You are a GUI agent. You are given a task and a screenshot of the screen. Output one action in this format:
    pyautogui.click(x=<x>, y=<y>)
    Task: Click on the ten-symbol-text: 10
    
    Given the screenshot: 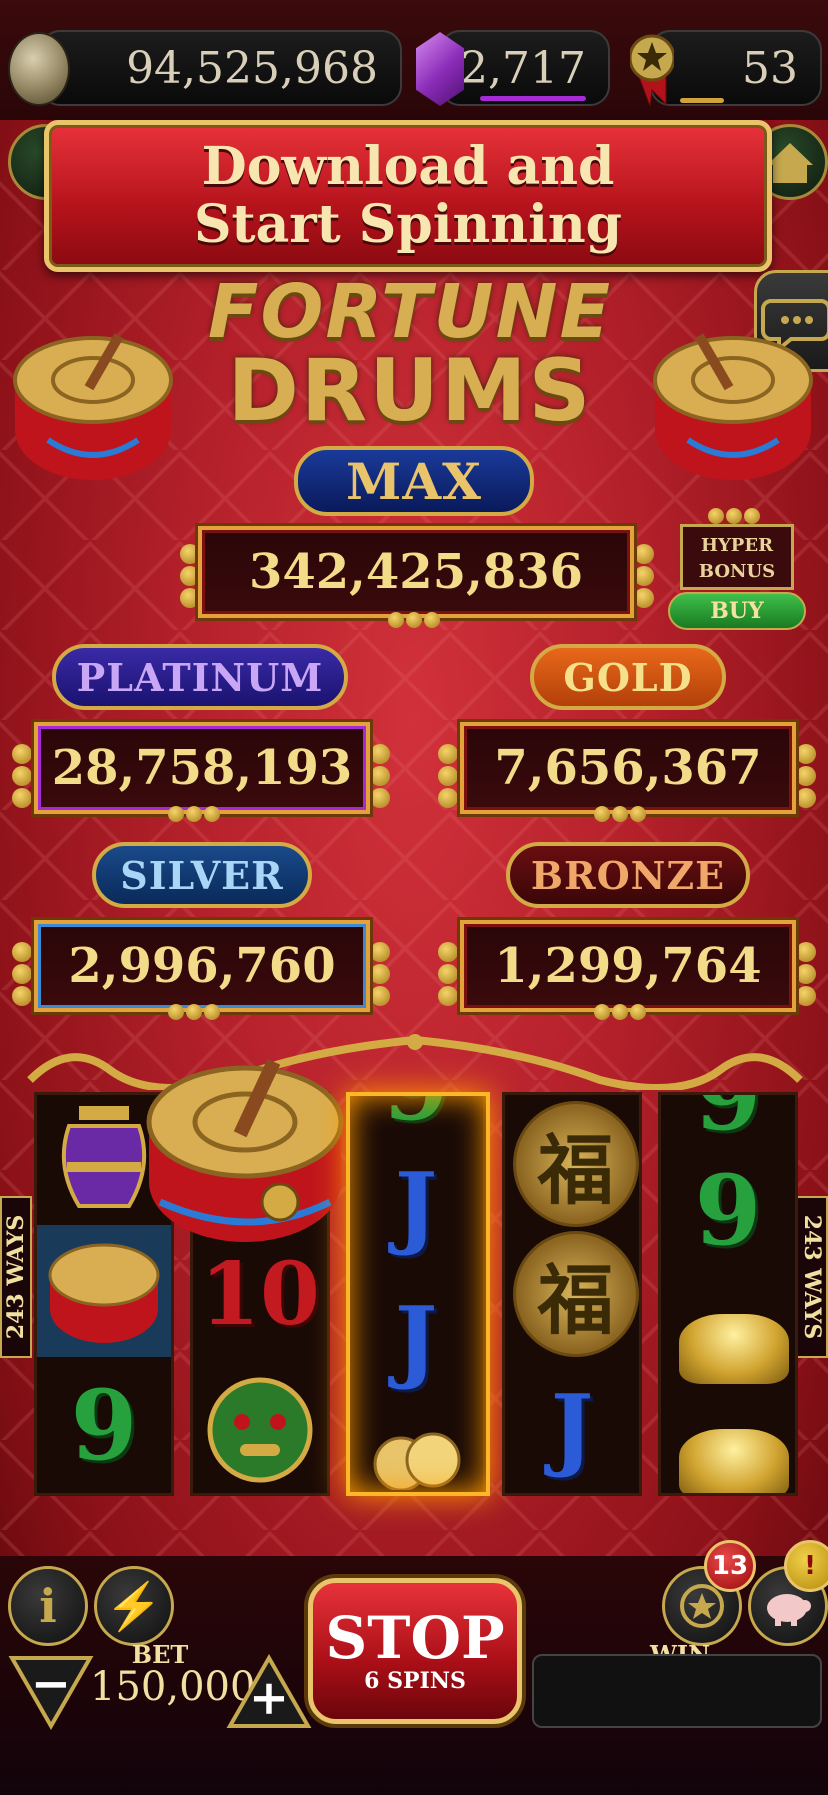 What is the action you would take?
    pyautogui.click(x=260, y=1294)
    